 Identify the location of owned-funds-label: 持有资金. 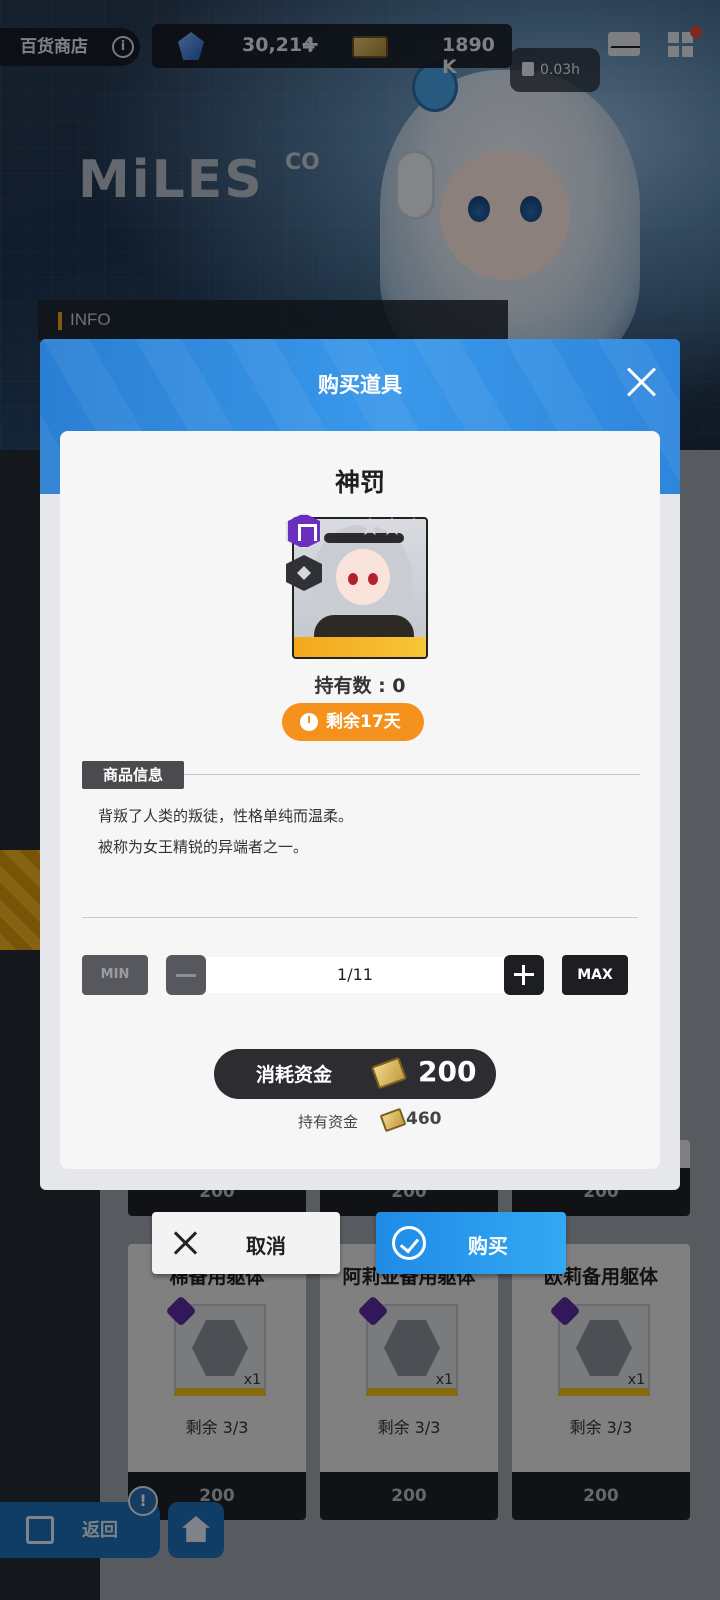
(328, 1122).